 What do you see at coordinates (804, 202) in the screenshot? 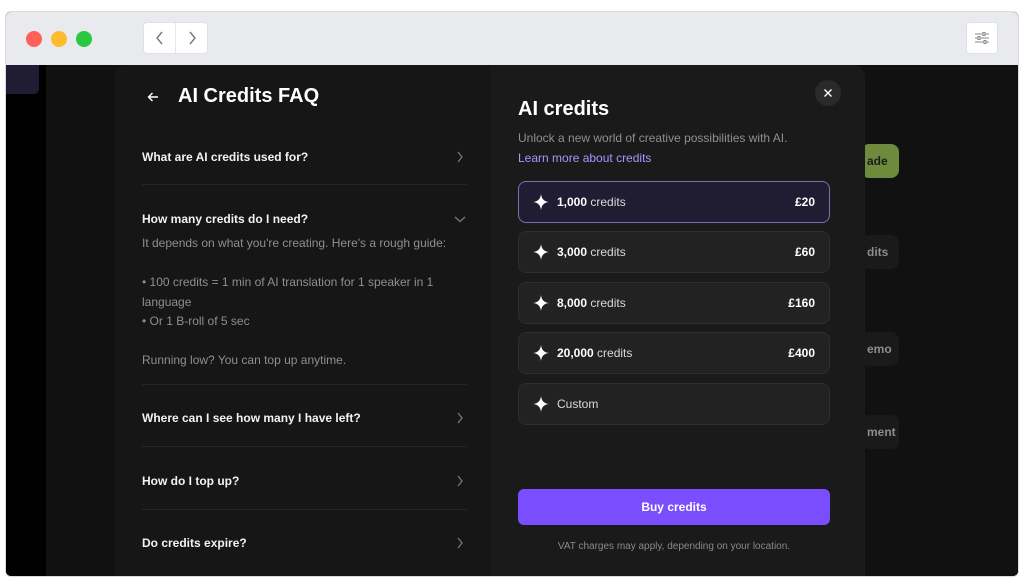
I see `option-price: £20` at bounding box center [804, 202].